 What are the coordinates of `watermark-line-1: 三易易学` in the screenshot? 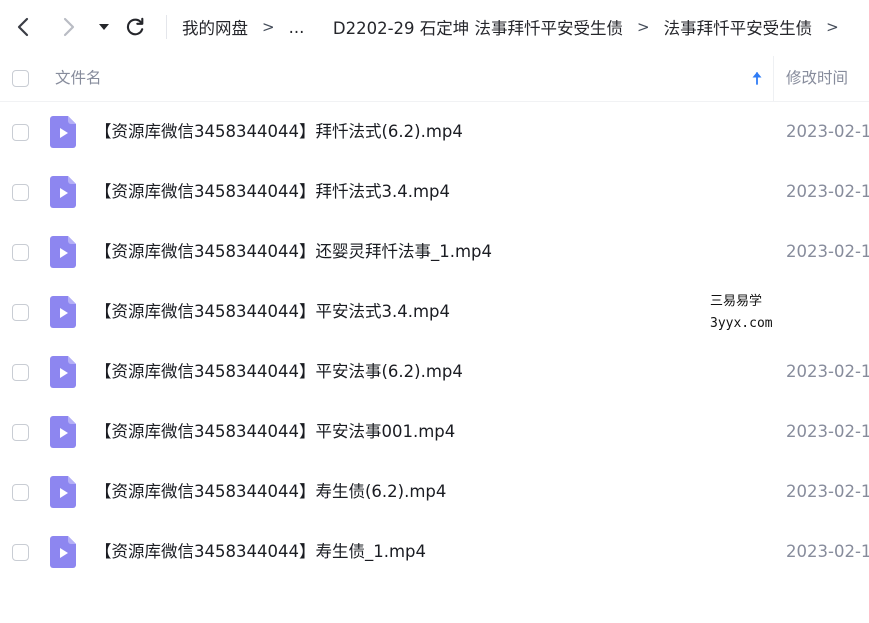 It's located at (736, 301).